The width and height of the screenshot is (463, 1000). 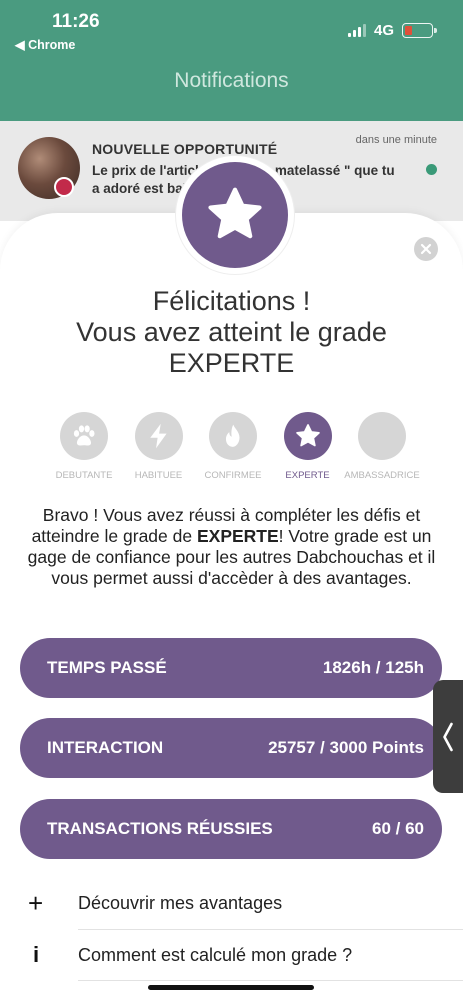 I want to click on status-indicators: 4G, so click(x=392, y=30).